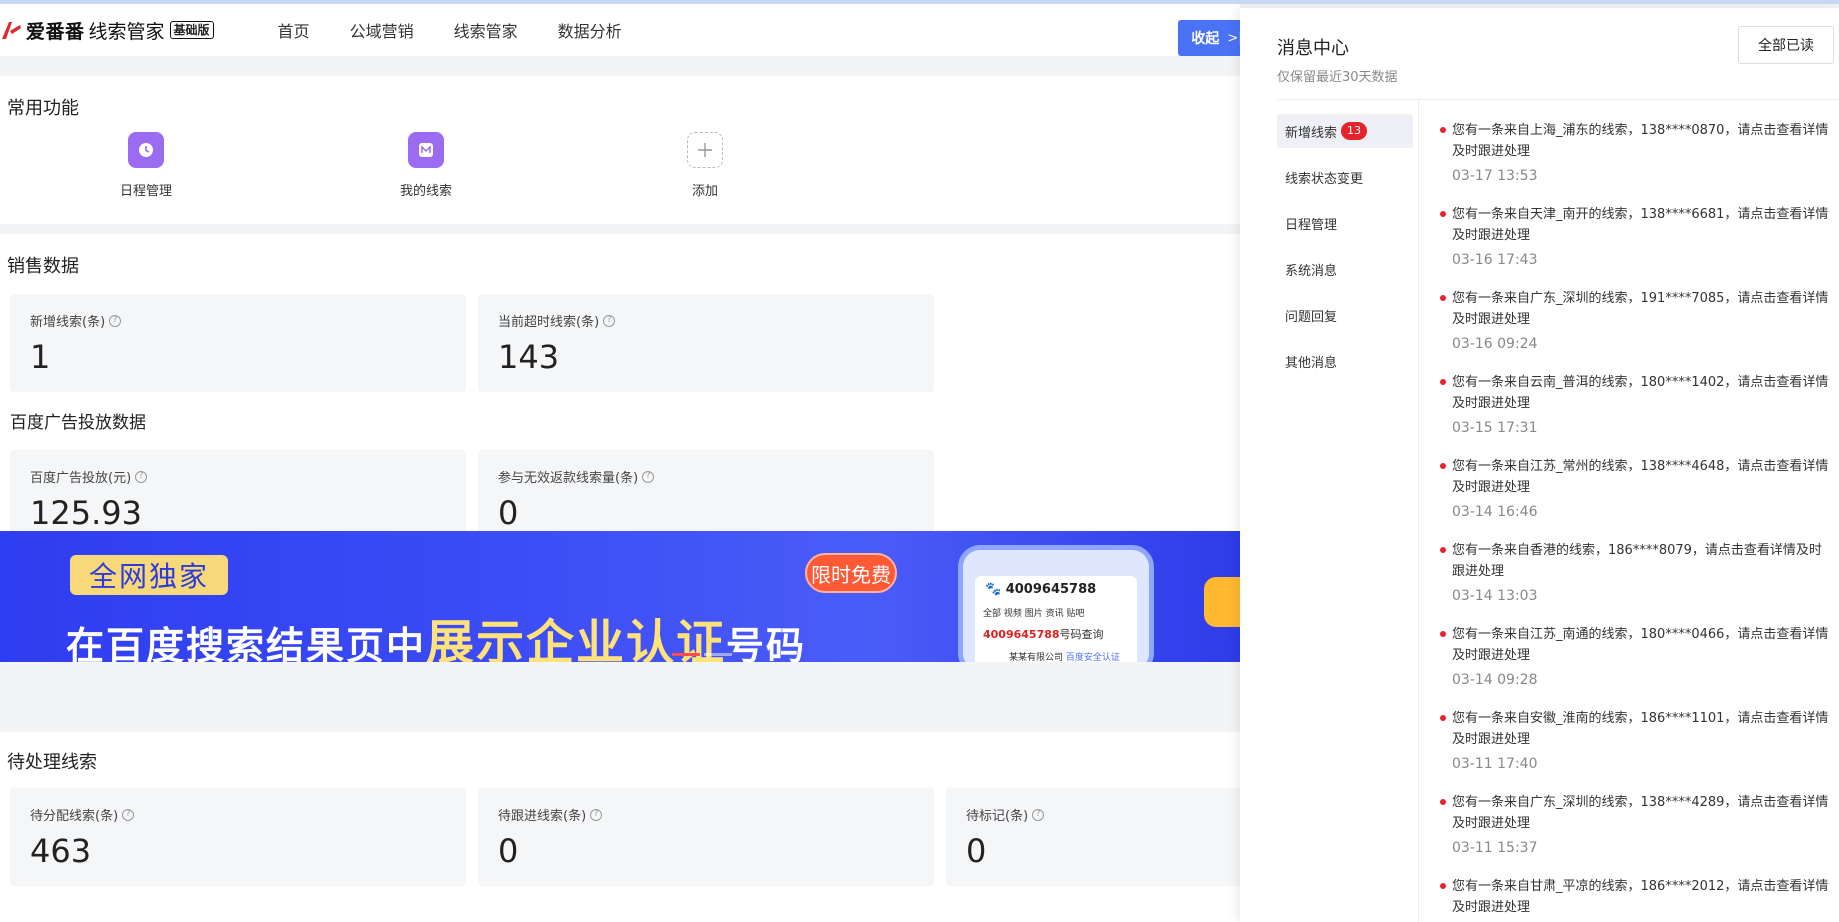 This screenshot has width=1839, height=922. What do you see at coordinates (1041, 589) in the screenshot?
I see `phone-search-number: 🐾 4009645788` at bounding box center [1041, 589].